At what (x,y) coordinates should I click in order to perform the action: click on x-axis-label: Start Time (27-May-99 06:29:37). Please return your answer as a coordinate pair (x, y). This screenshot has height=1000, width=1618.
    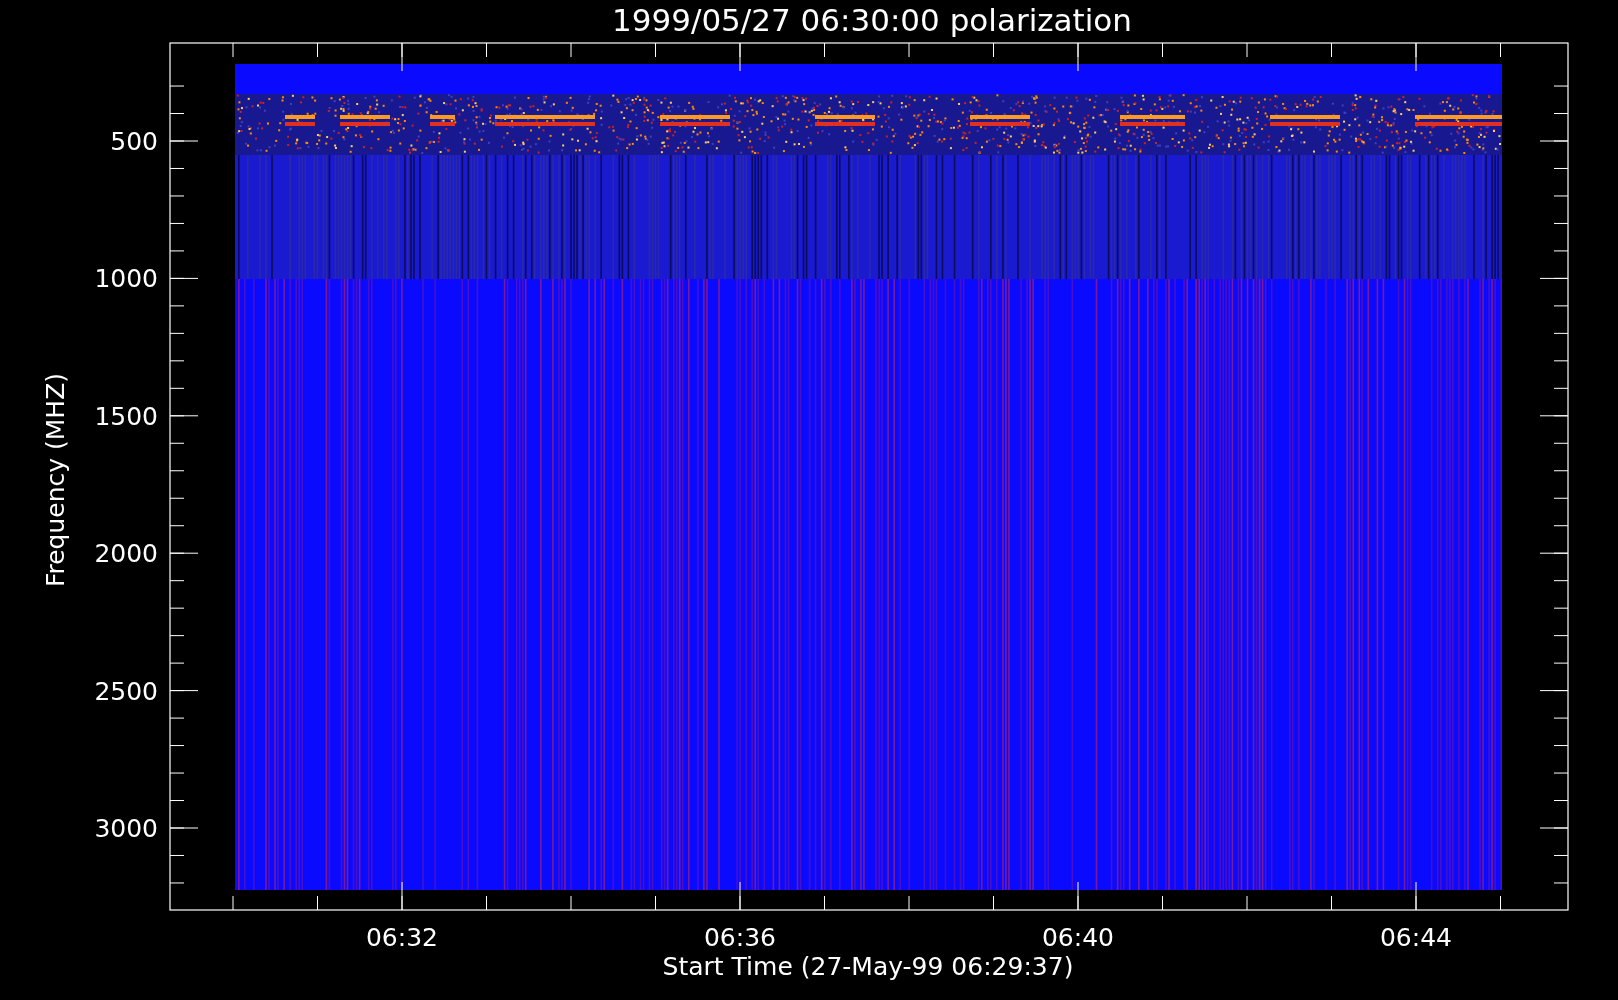
    Looking at the image, I should click on (868, 966).